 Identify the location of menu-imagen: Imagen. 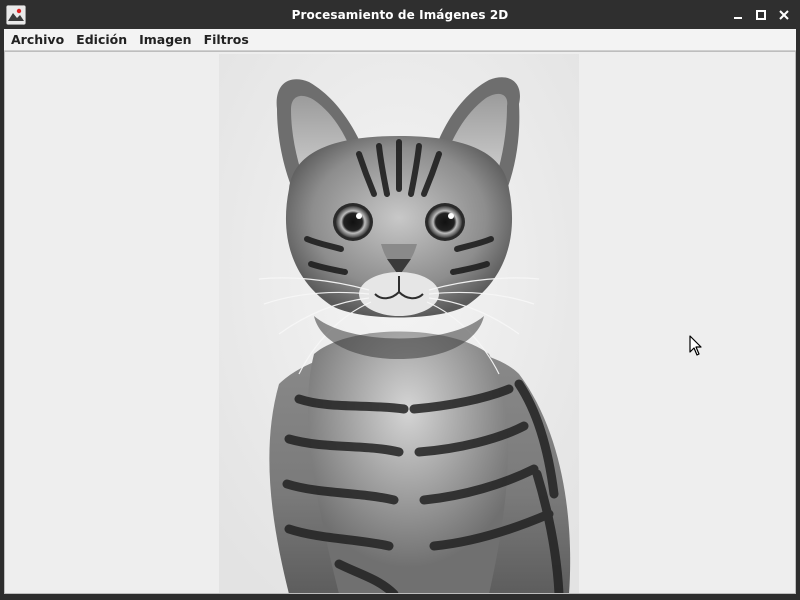
(165, 40).